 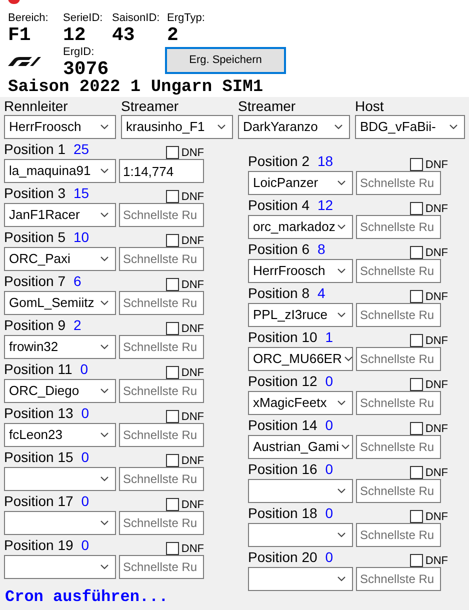 What do you see at coordinates (300, 183) in the screenshot?
I see `driver-dropdown: LoicPanzer` at bounding box center [300, 183].